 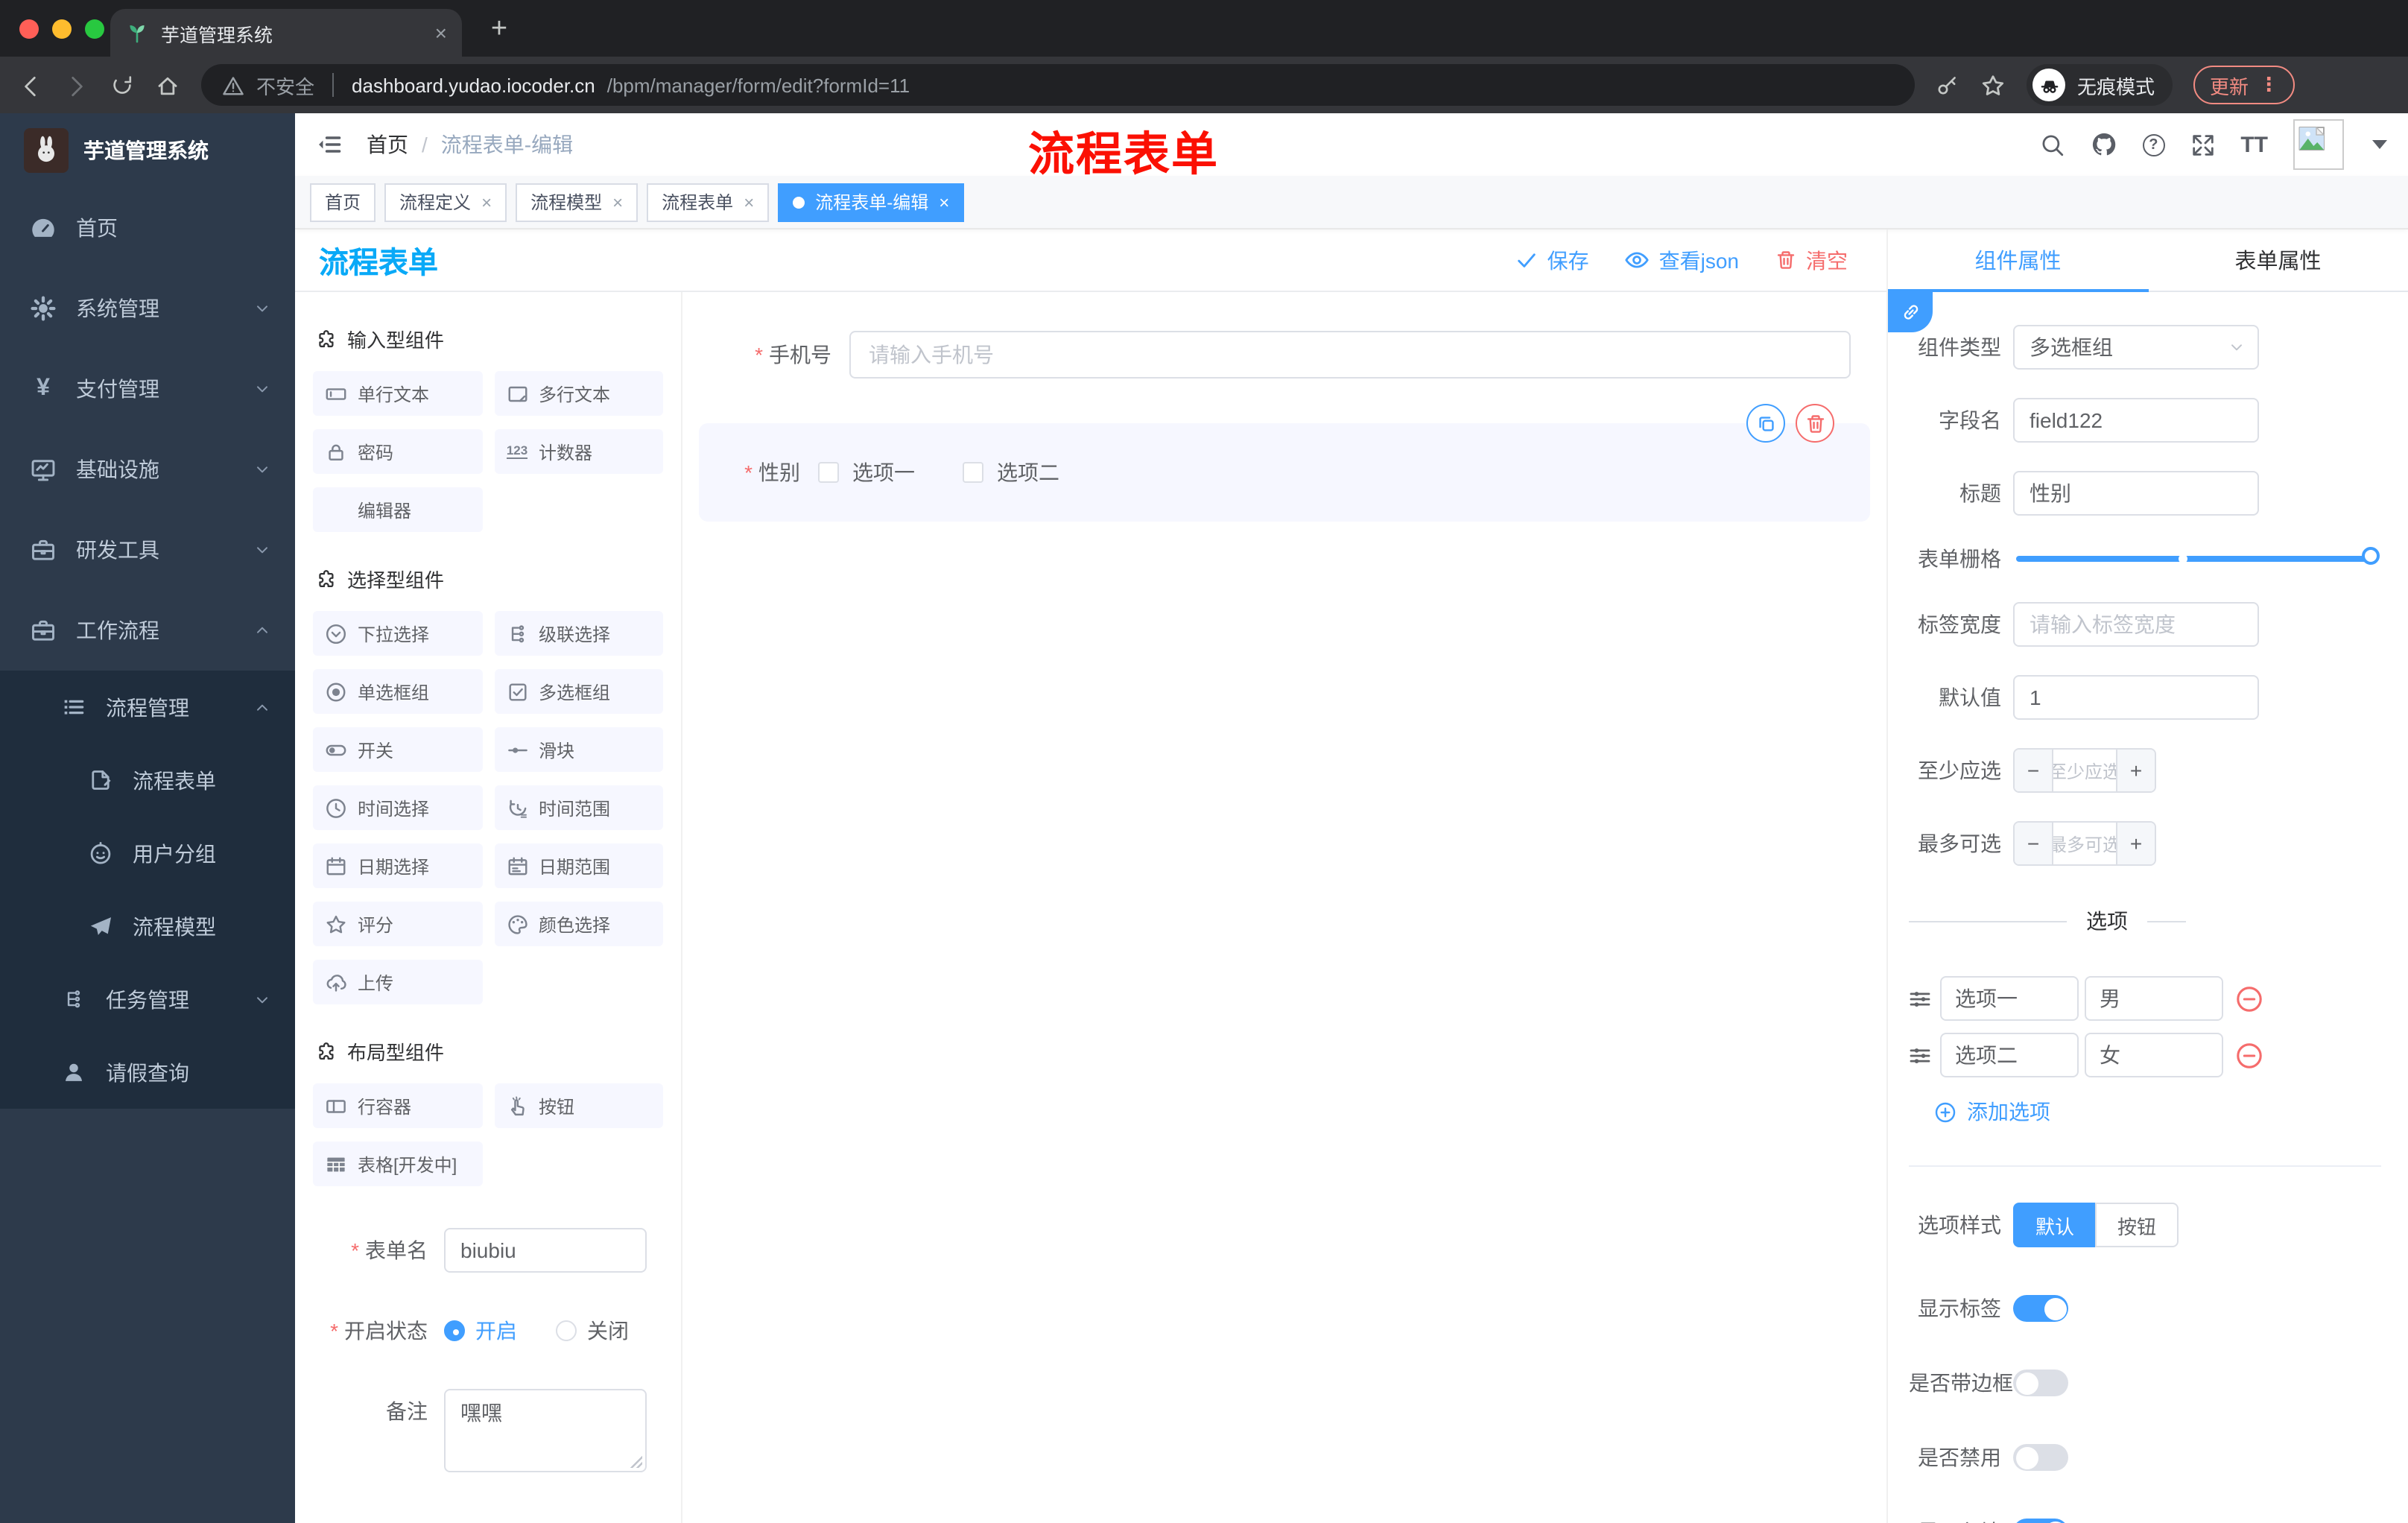 I want to click on sidebar-item-工作流程: 工作流程, so click(x=147, y=630).